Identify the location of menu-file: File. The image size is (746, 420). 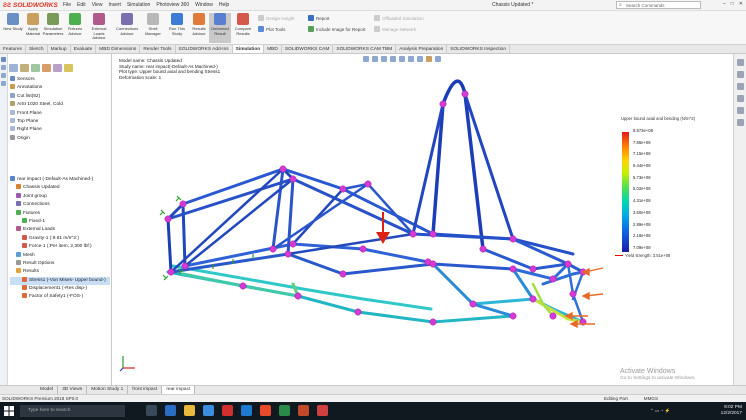
(67, 5).